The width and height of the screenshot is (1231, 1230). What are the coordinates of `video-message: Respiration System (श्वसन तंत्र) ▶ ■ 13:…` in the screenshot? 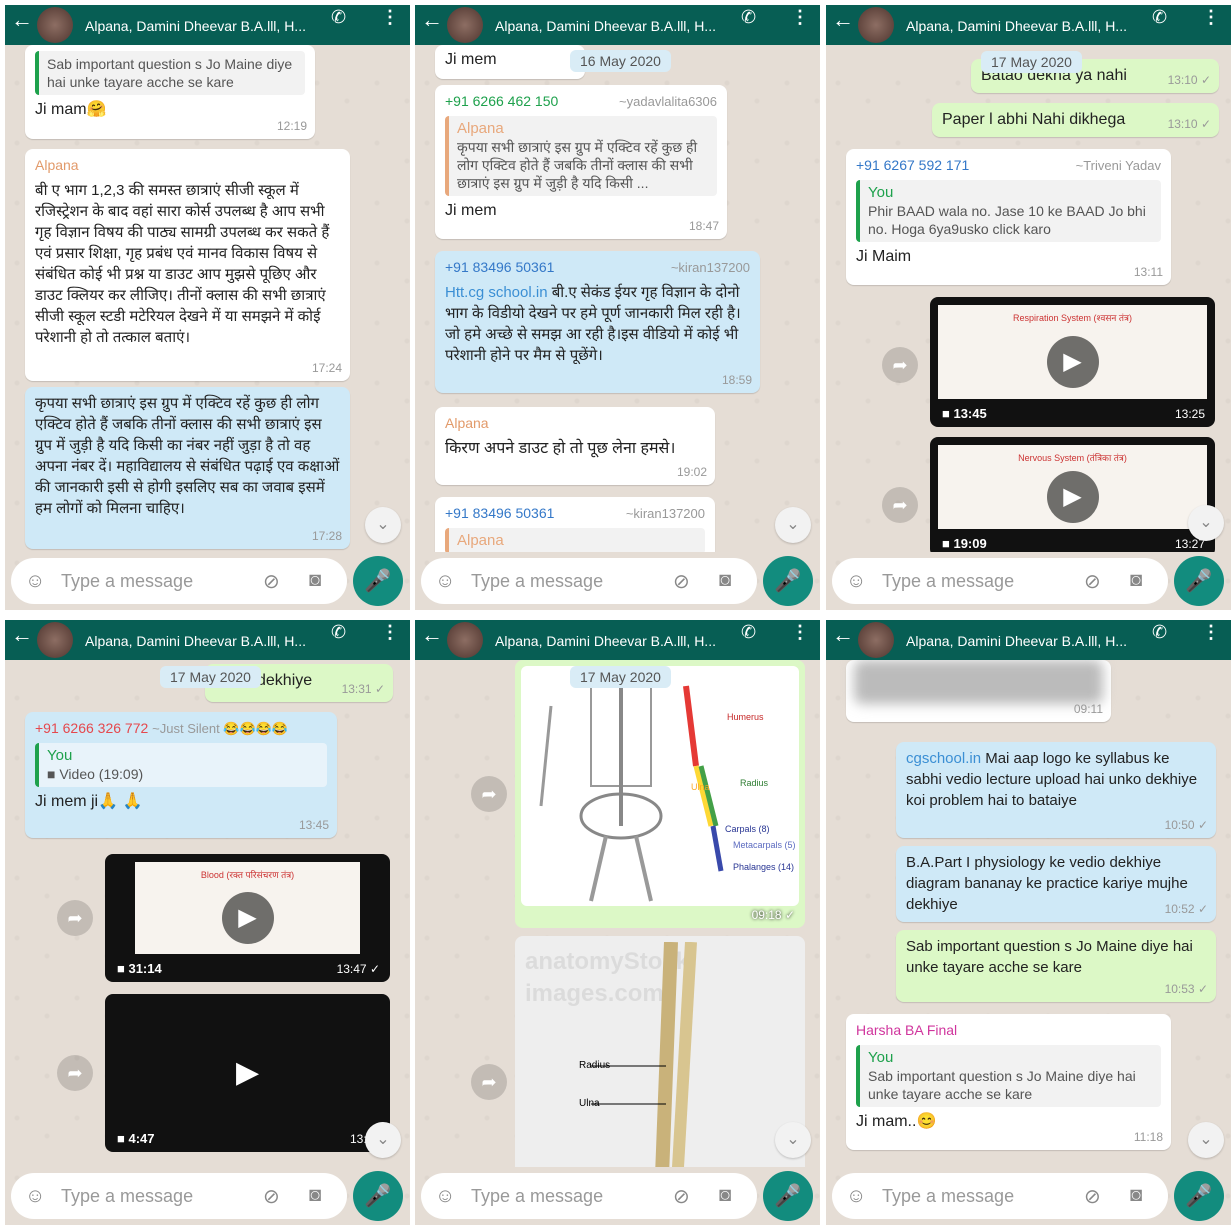 It's located at (1072, 362).